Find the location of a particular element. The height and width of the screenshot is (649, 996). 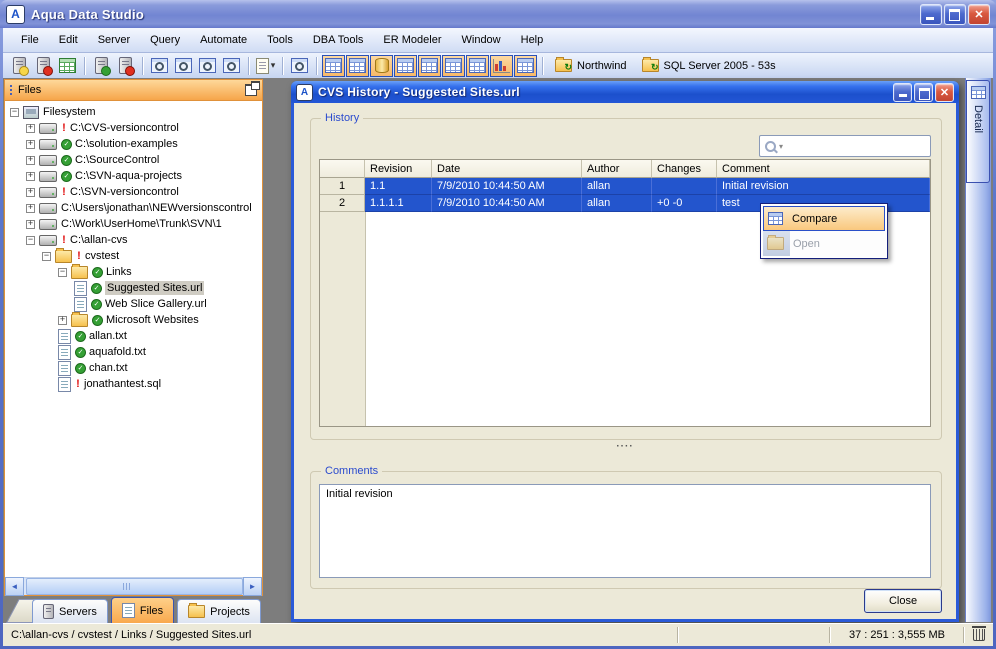

tree-item: Links is located at coordinates (133, 271).